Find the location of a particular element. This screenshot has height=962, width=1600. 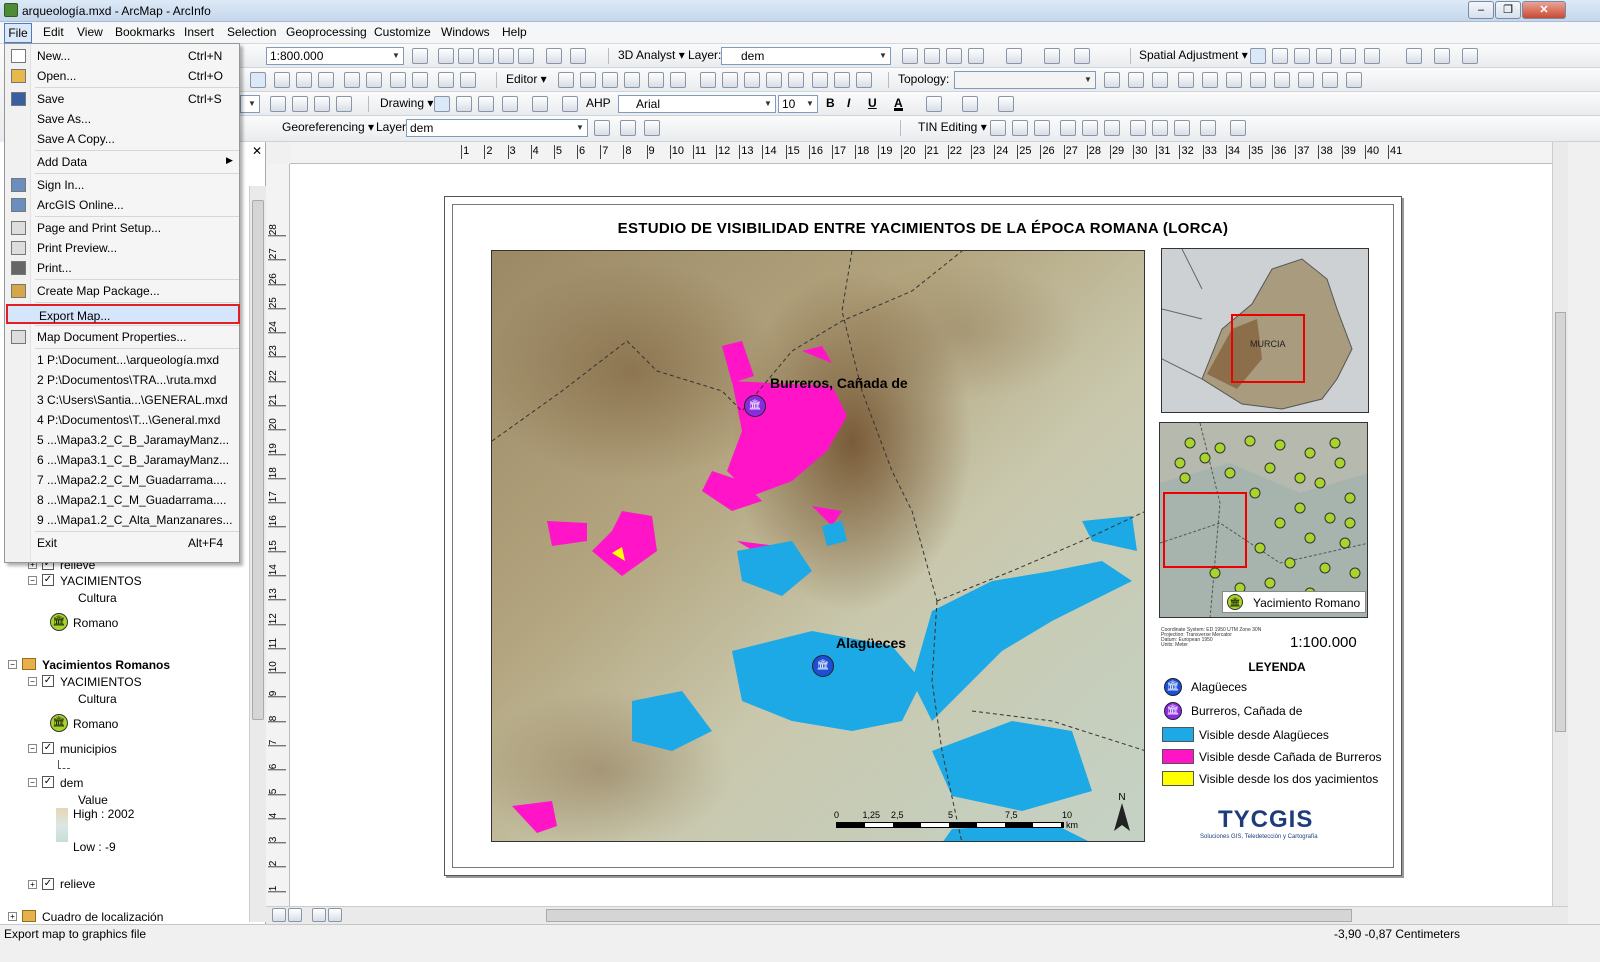

site-burreros-symbol-icon: 🏛 is located at coordinates (755, 406).